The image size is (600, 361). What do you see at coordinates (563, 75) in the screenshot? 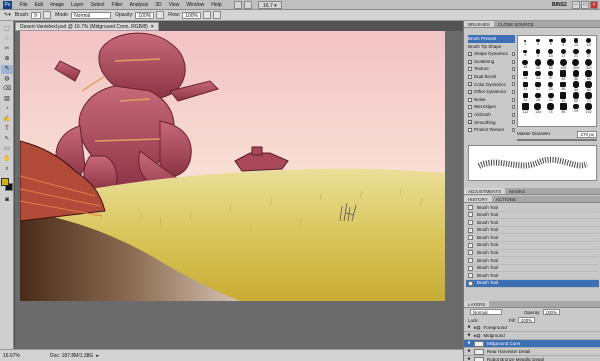
I see `brush-tip: 39` at bounding box center [563, 75].